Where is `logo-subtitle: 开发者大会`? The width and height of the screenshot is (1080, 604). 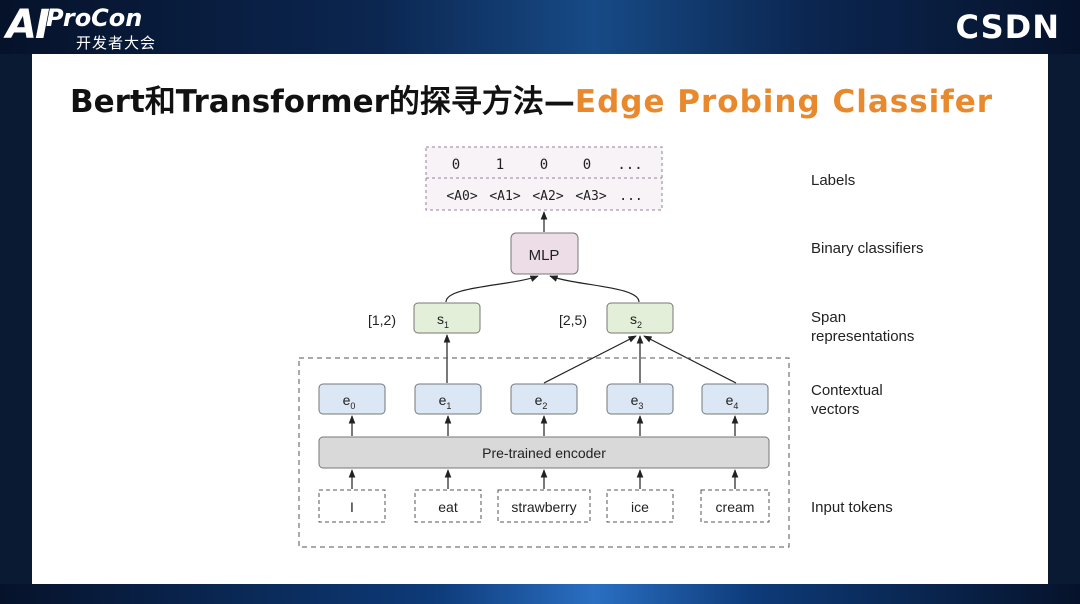 logo-subtitle: 开发者大会 is located at coordinates (116, 43).